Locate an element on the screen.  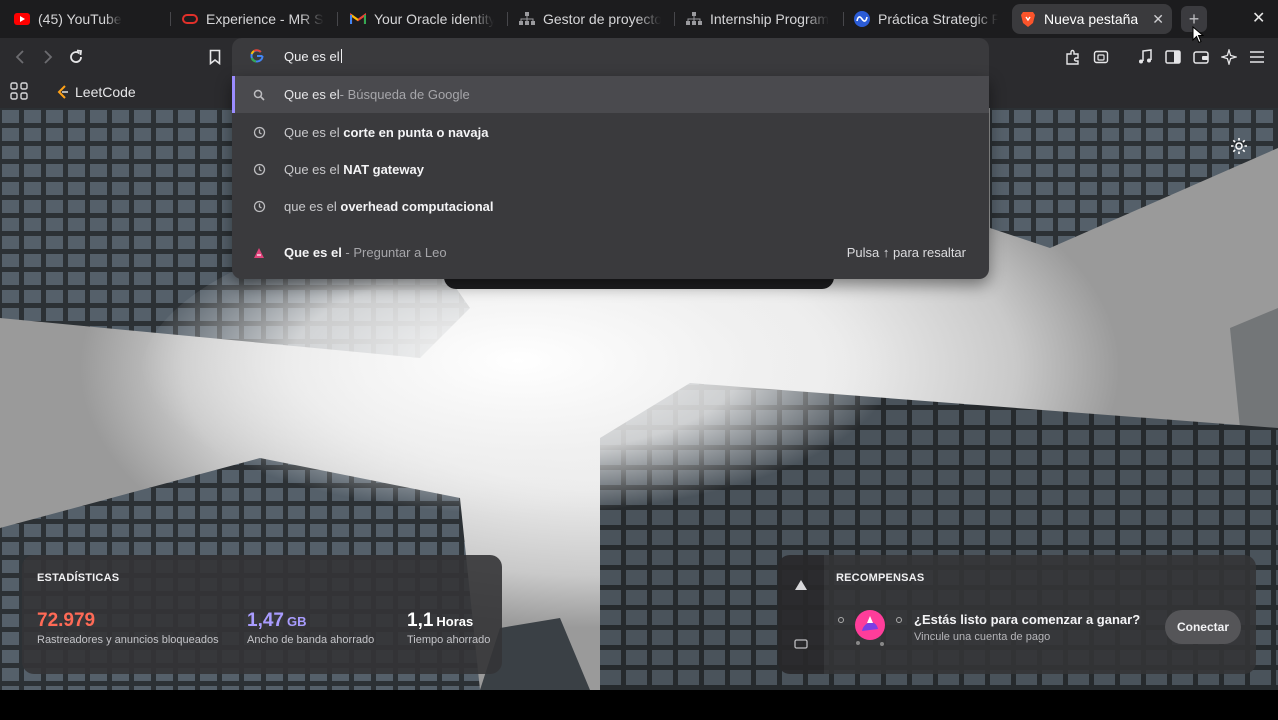
sidebar-icon is located at coordinates (1173, 57).